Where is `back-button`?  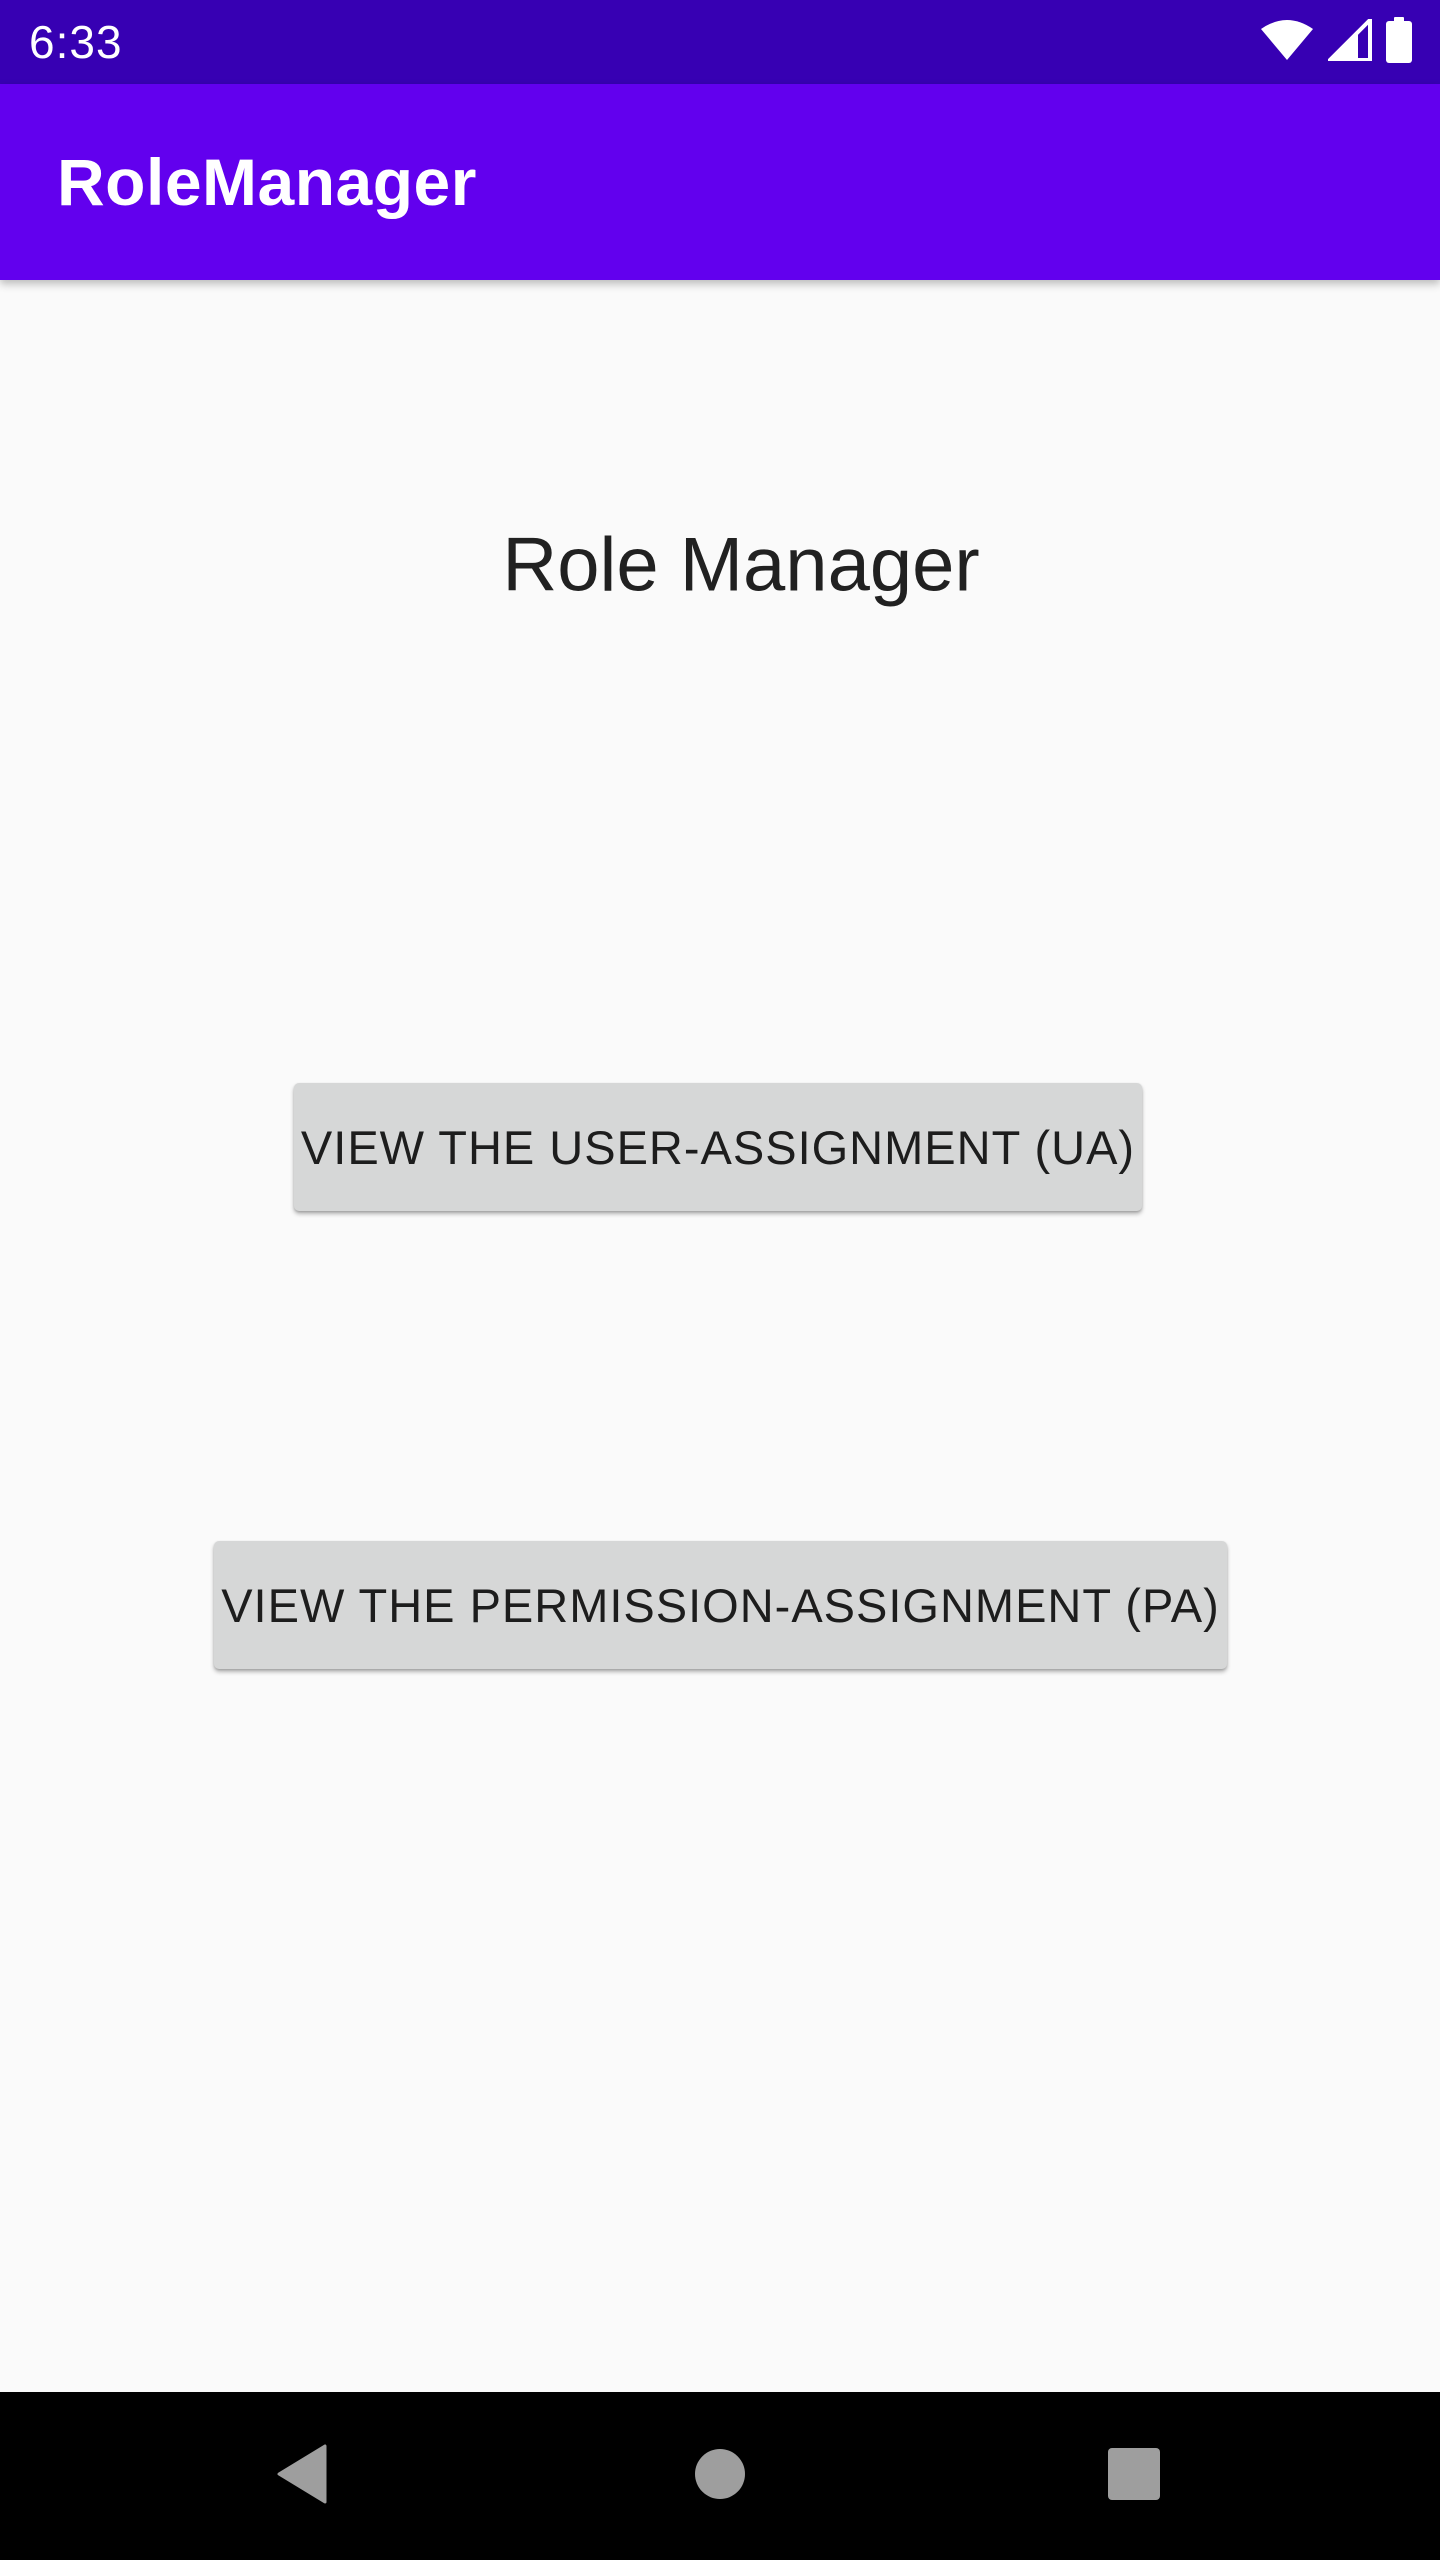 back-button is located at coordinates (302, 2476).